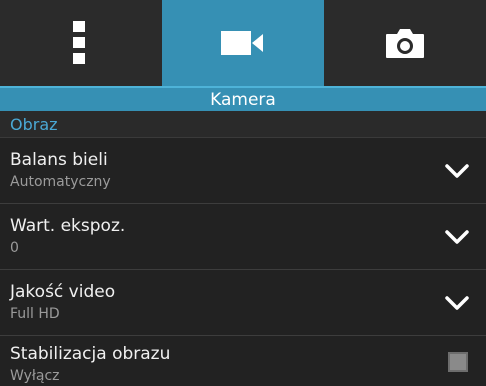  What do you see at coordinates (63, 292) in the screenshot?
I see `setting-title: Jakość video` at bounding box center [63, 292].